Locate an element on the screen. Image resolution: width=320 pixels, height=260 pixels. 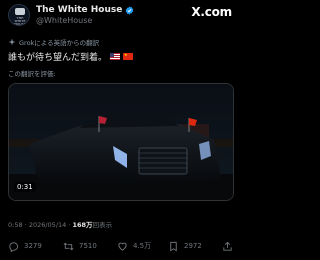
tweet-meta: 0:58 · 2026/05/14 · 168万回表示 is located at coordinates (60, 224).